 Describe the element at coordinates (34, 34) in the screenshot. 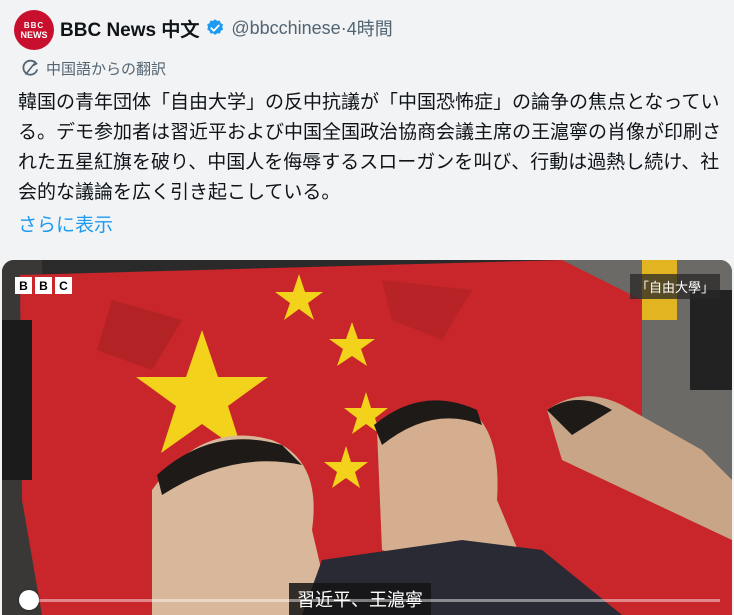

I see `avatar-sub: NEWS` at that location.